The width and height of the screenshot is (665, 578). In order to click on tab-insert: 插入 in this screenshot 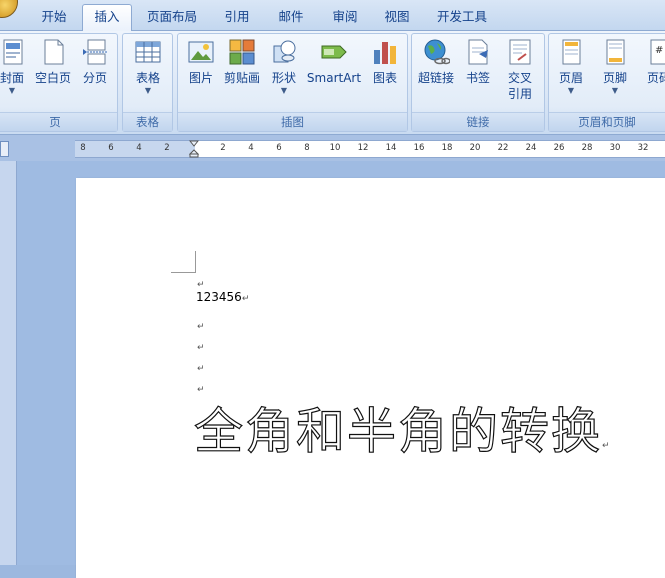, I will do `click(107, 18)`.